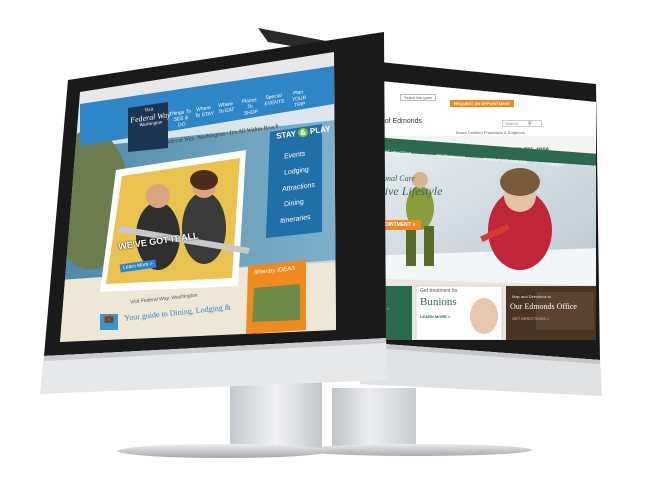 The image size is (650, 488). Describe the element at coordinates (181, 119) in the screenshot. I see `left-nav-see-do: Things To SEE & DO` at that location.